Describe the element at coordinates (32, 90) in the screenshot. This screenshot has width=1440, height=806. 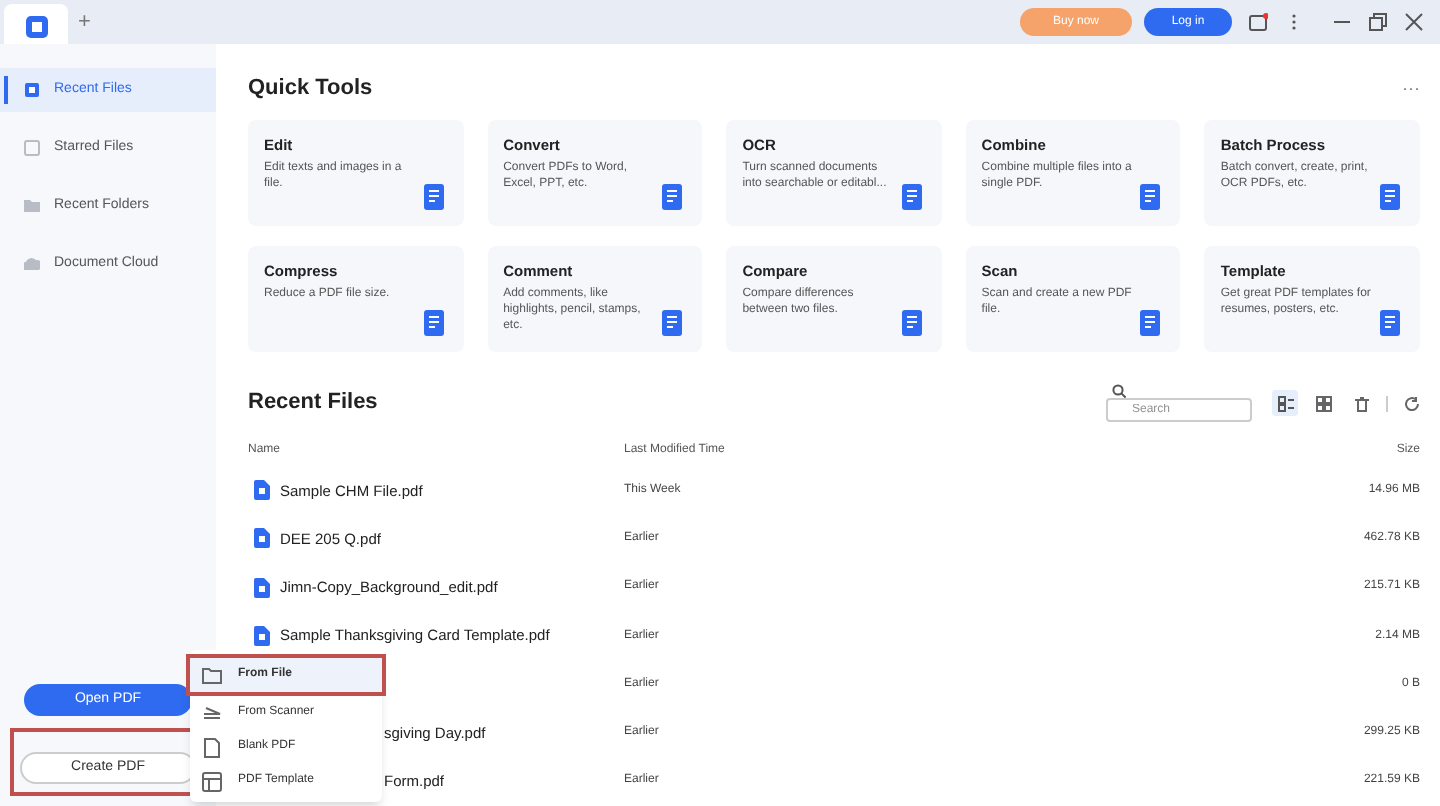
I see `file-icon` at that location.